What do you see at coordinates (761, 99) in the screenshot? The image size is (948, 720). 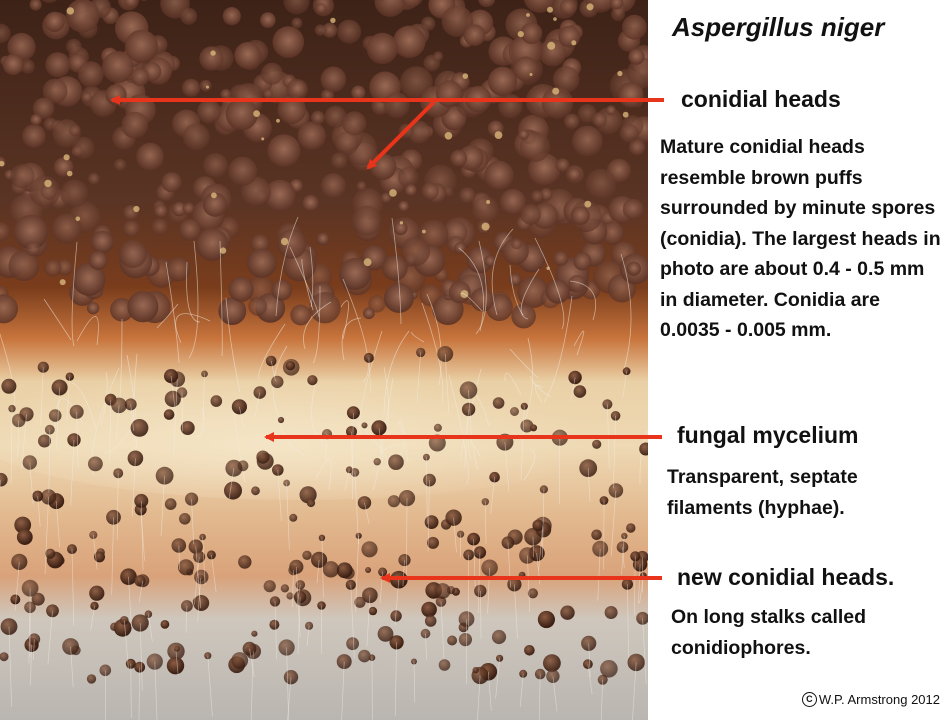 I see `label-conidial-heads: conidial heads` at bounding box center [761, 99].